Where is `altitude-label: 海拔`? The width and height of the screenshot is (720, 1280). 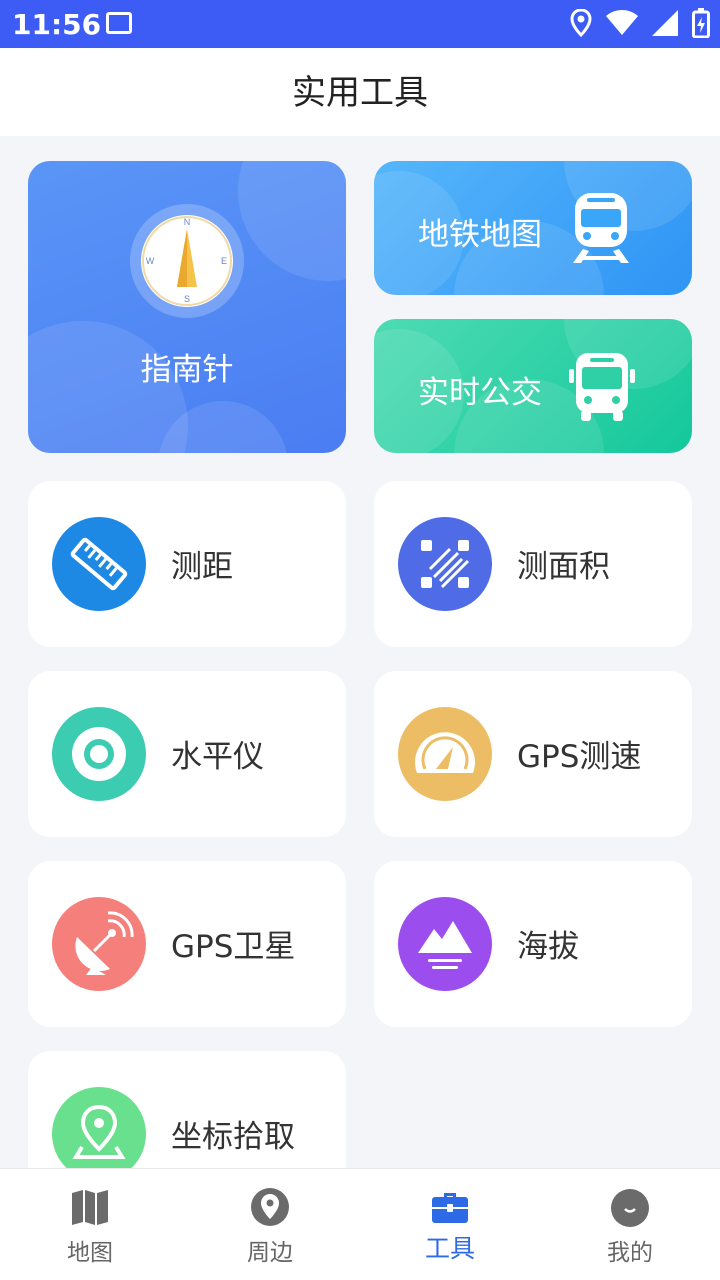 altitude-label: 海拔 is located at coordinates (548, 947).